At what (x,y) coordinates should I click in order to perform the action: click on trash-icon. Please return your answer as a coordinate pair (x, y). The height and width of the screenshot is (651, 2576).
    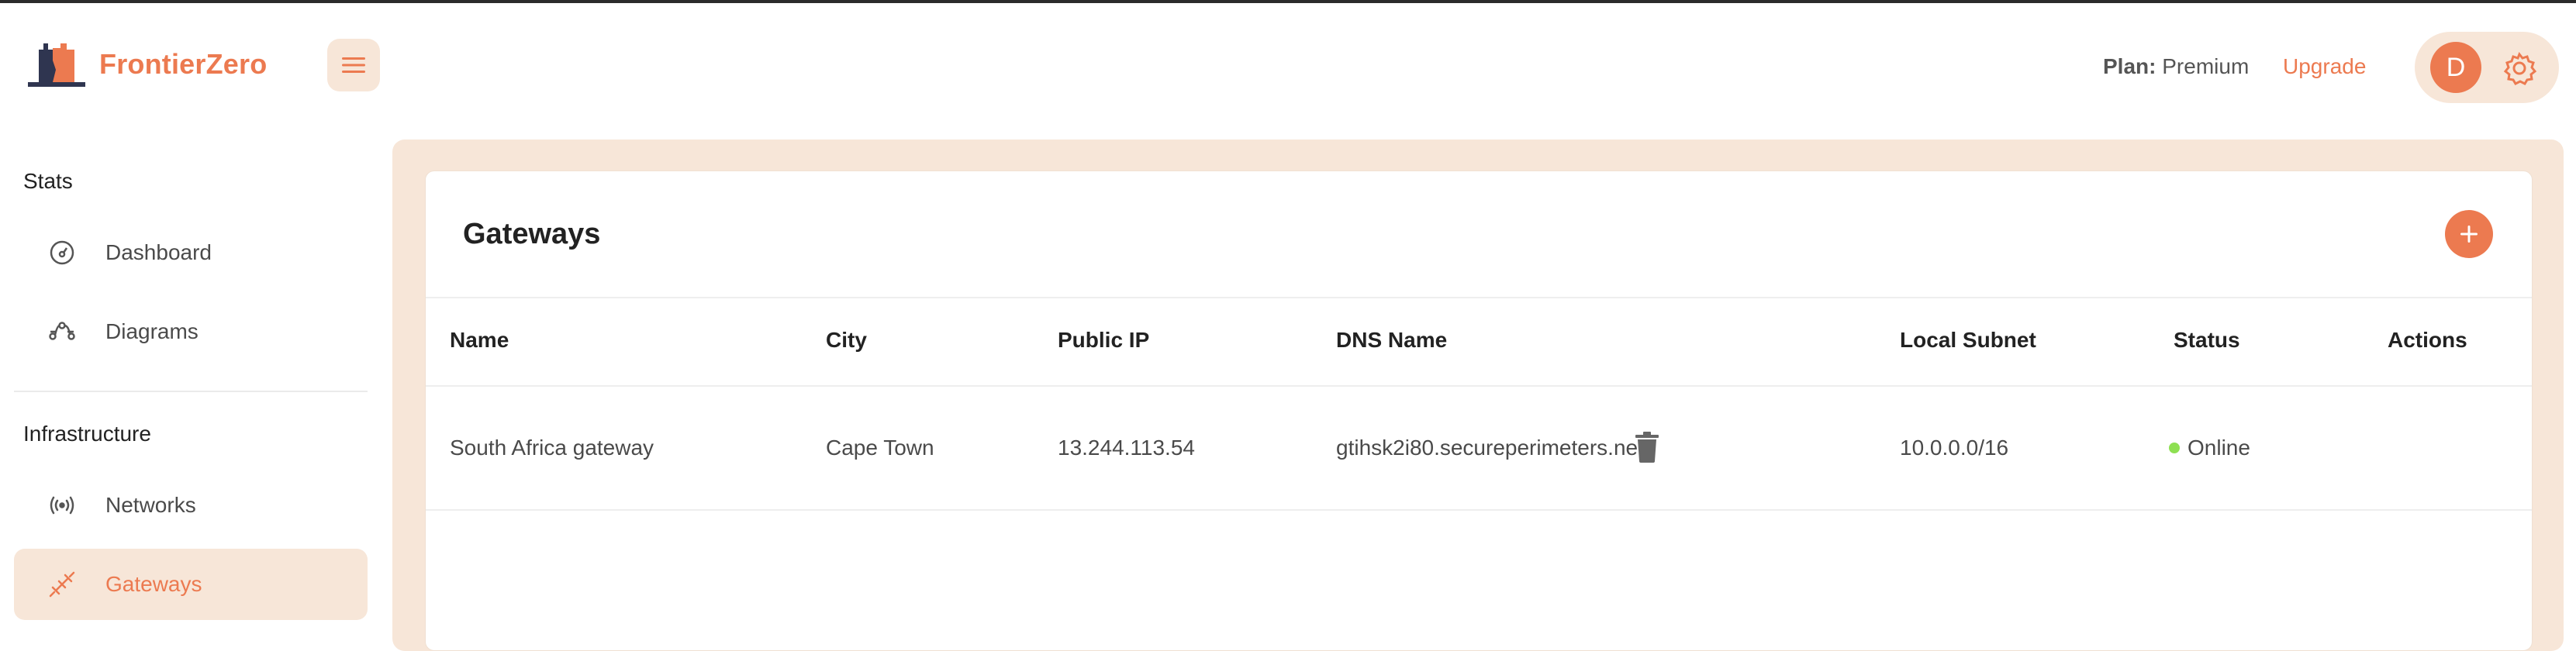
    Looking at the image, I should click on (1647, 447).